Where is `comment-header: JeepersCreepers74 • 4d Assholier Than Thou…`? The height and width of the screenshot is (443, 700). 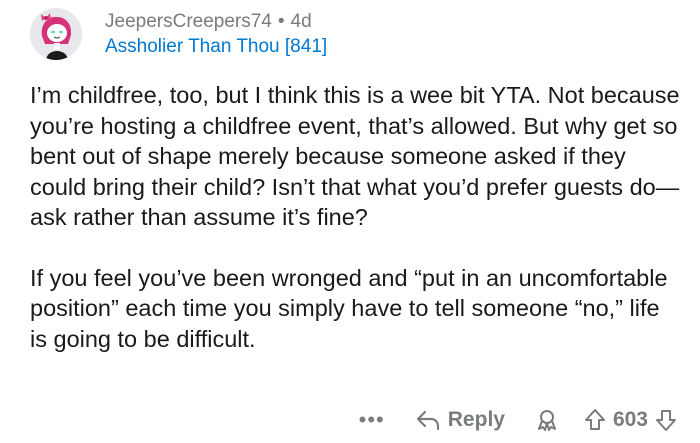
comment-header: JeepersCreepers74 • 4d Assholier Than Thou… is located at coordinates (178, 34).